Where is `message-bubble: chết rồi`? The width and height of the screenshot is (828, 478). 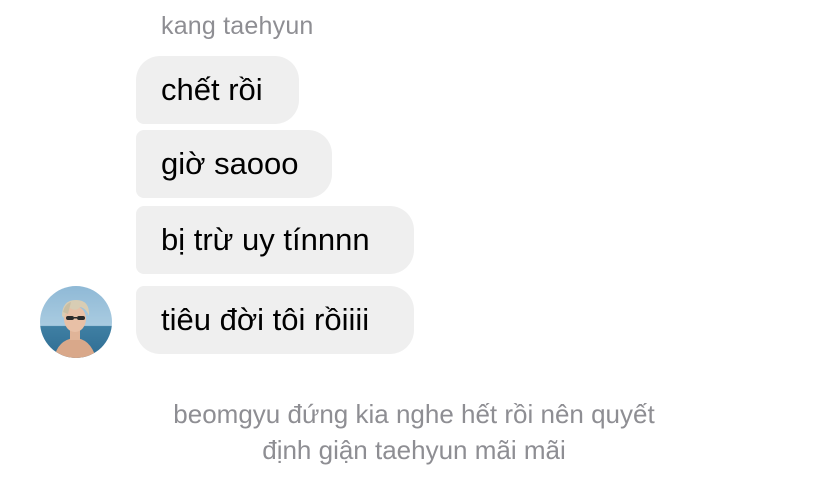
message-bubble: chết rồi is located at coordinates (217, 90).